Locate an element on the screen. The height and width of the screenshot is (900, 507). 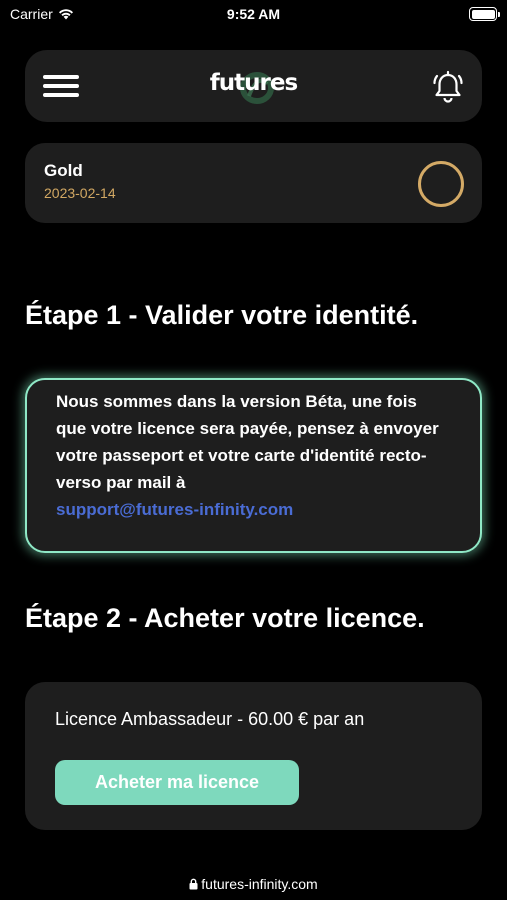
membership-card: Gold 2023-02-14 is located at coordinates (253, 183).